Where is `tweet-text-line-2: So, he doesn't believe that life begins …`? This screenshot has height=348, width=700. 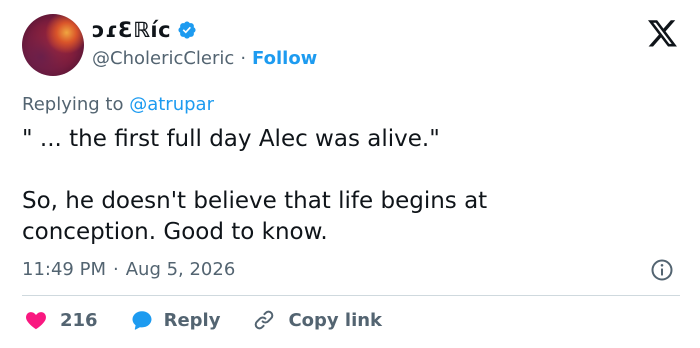 tweet-text-line-2: So, he doesn't believe that life begins … is located at coordinates (255, 216).